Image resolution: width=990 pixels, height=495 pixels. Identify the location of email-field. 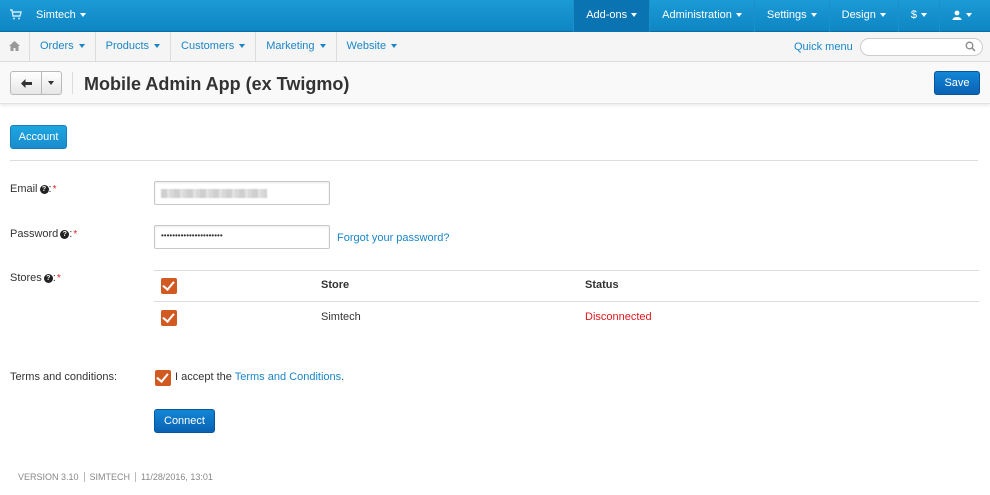
(242, 193).